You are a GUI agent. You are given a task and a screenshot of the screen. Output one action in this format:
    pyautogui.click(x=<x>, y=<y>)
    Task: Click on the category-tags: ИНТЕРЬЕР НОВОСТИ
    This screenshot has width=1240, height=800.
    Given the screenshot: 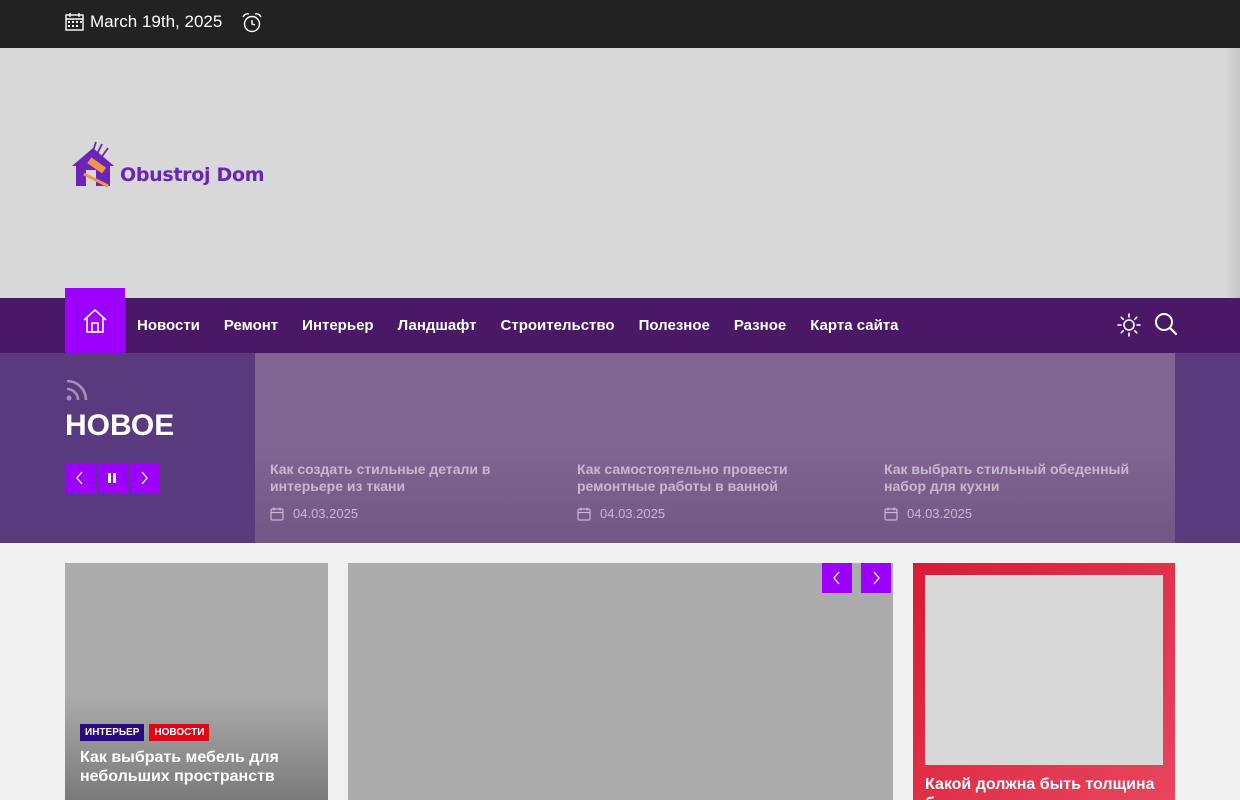 What is the action you would take?
    pyautogui.click(x=147, y=732)
    